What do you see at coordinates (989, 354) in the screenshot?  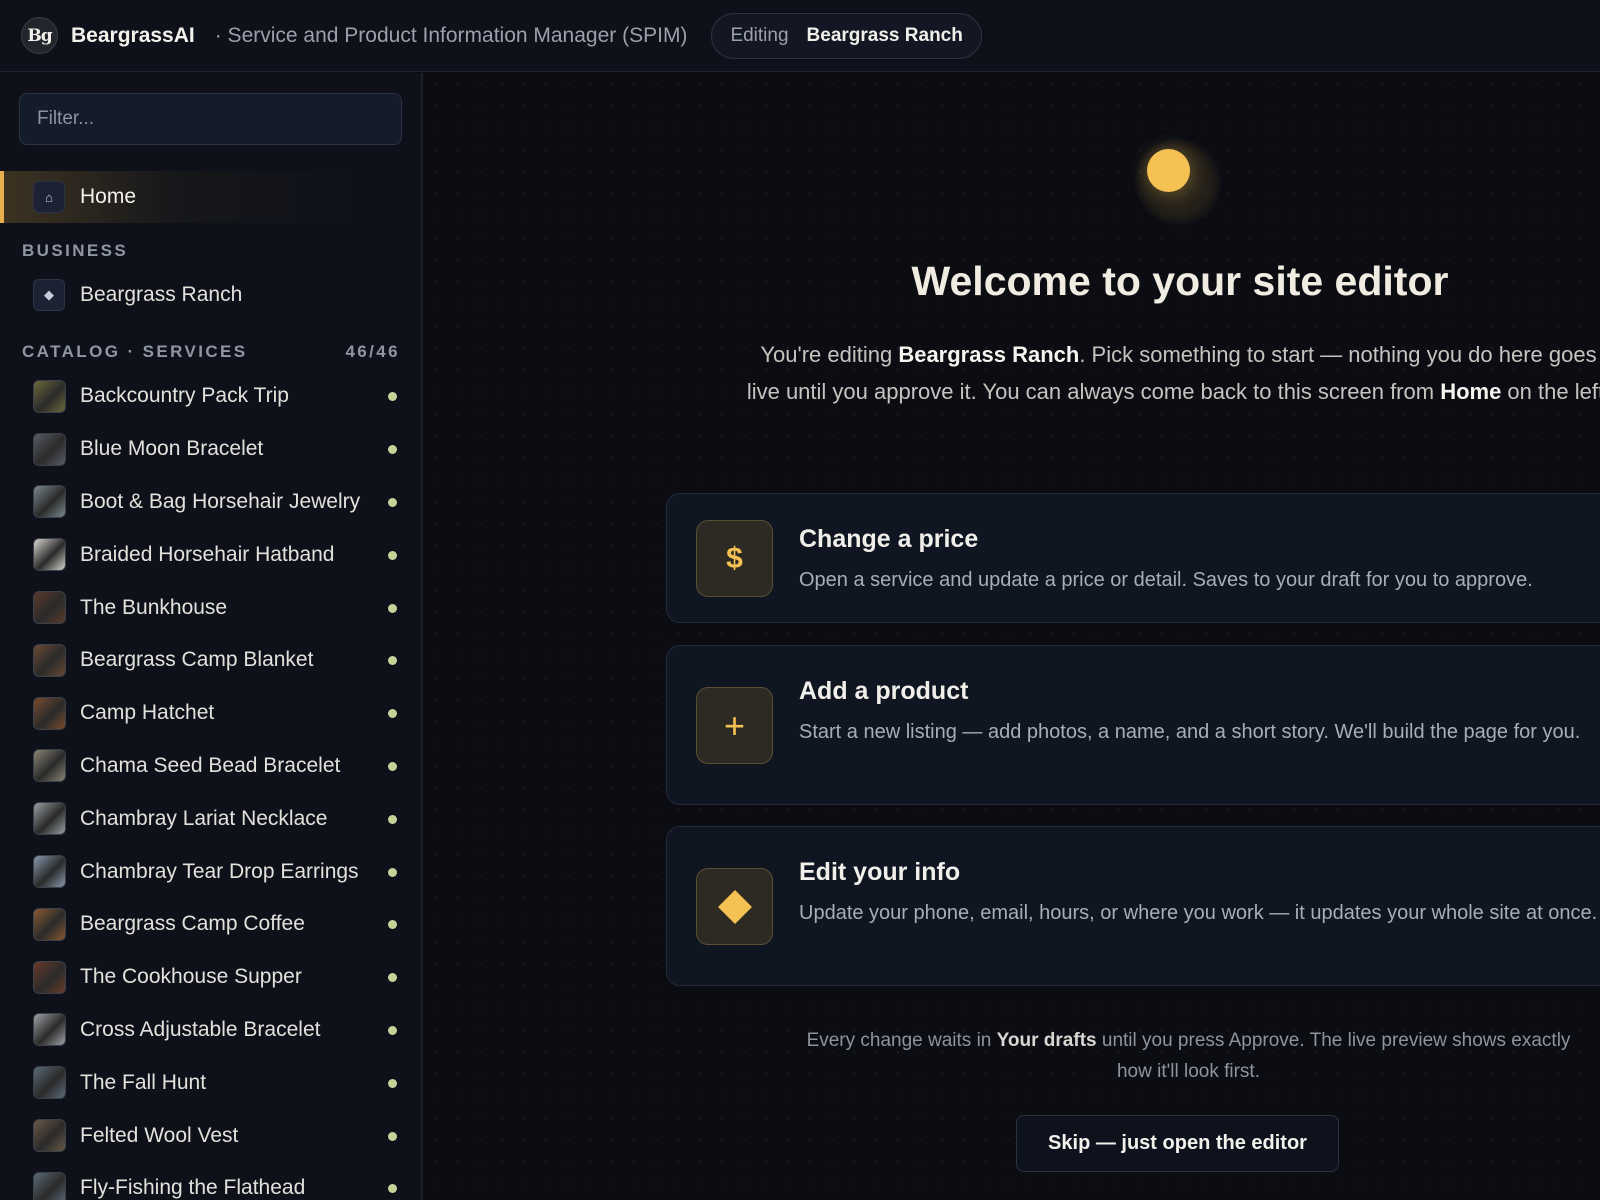 I see `intro-site-name: Beargrass Ranch` at bounding box center [989, 354].